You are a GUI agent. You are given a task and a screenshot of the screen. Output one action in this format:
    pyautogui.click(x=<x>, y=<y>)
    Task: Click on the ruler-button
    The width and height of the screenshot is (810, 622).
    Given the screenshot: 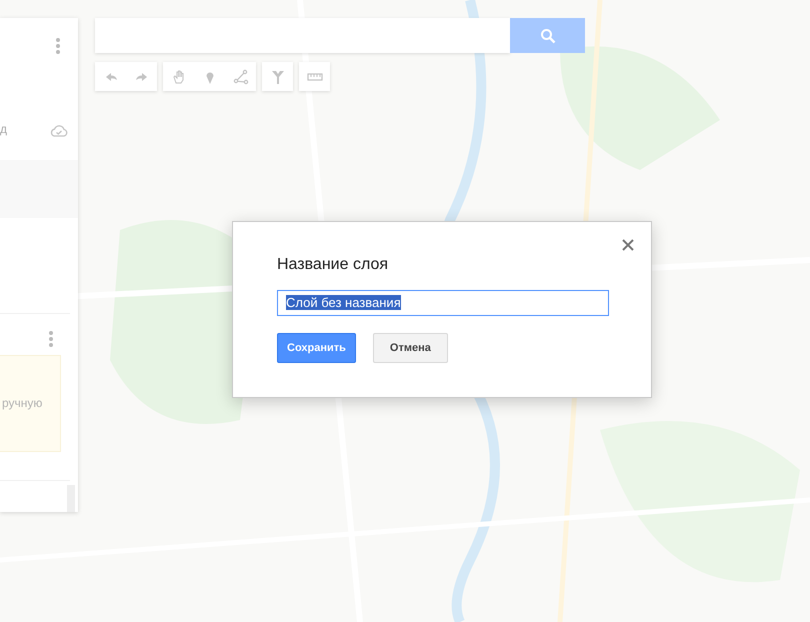 What is the action you would take?
    pyautogui.click(x=314, y=76)
    